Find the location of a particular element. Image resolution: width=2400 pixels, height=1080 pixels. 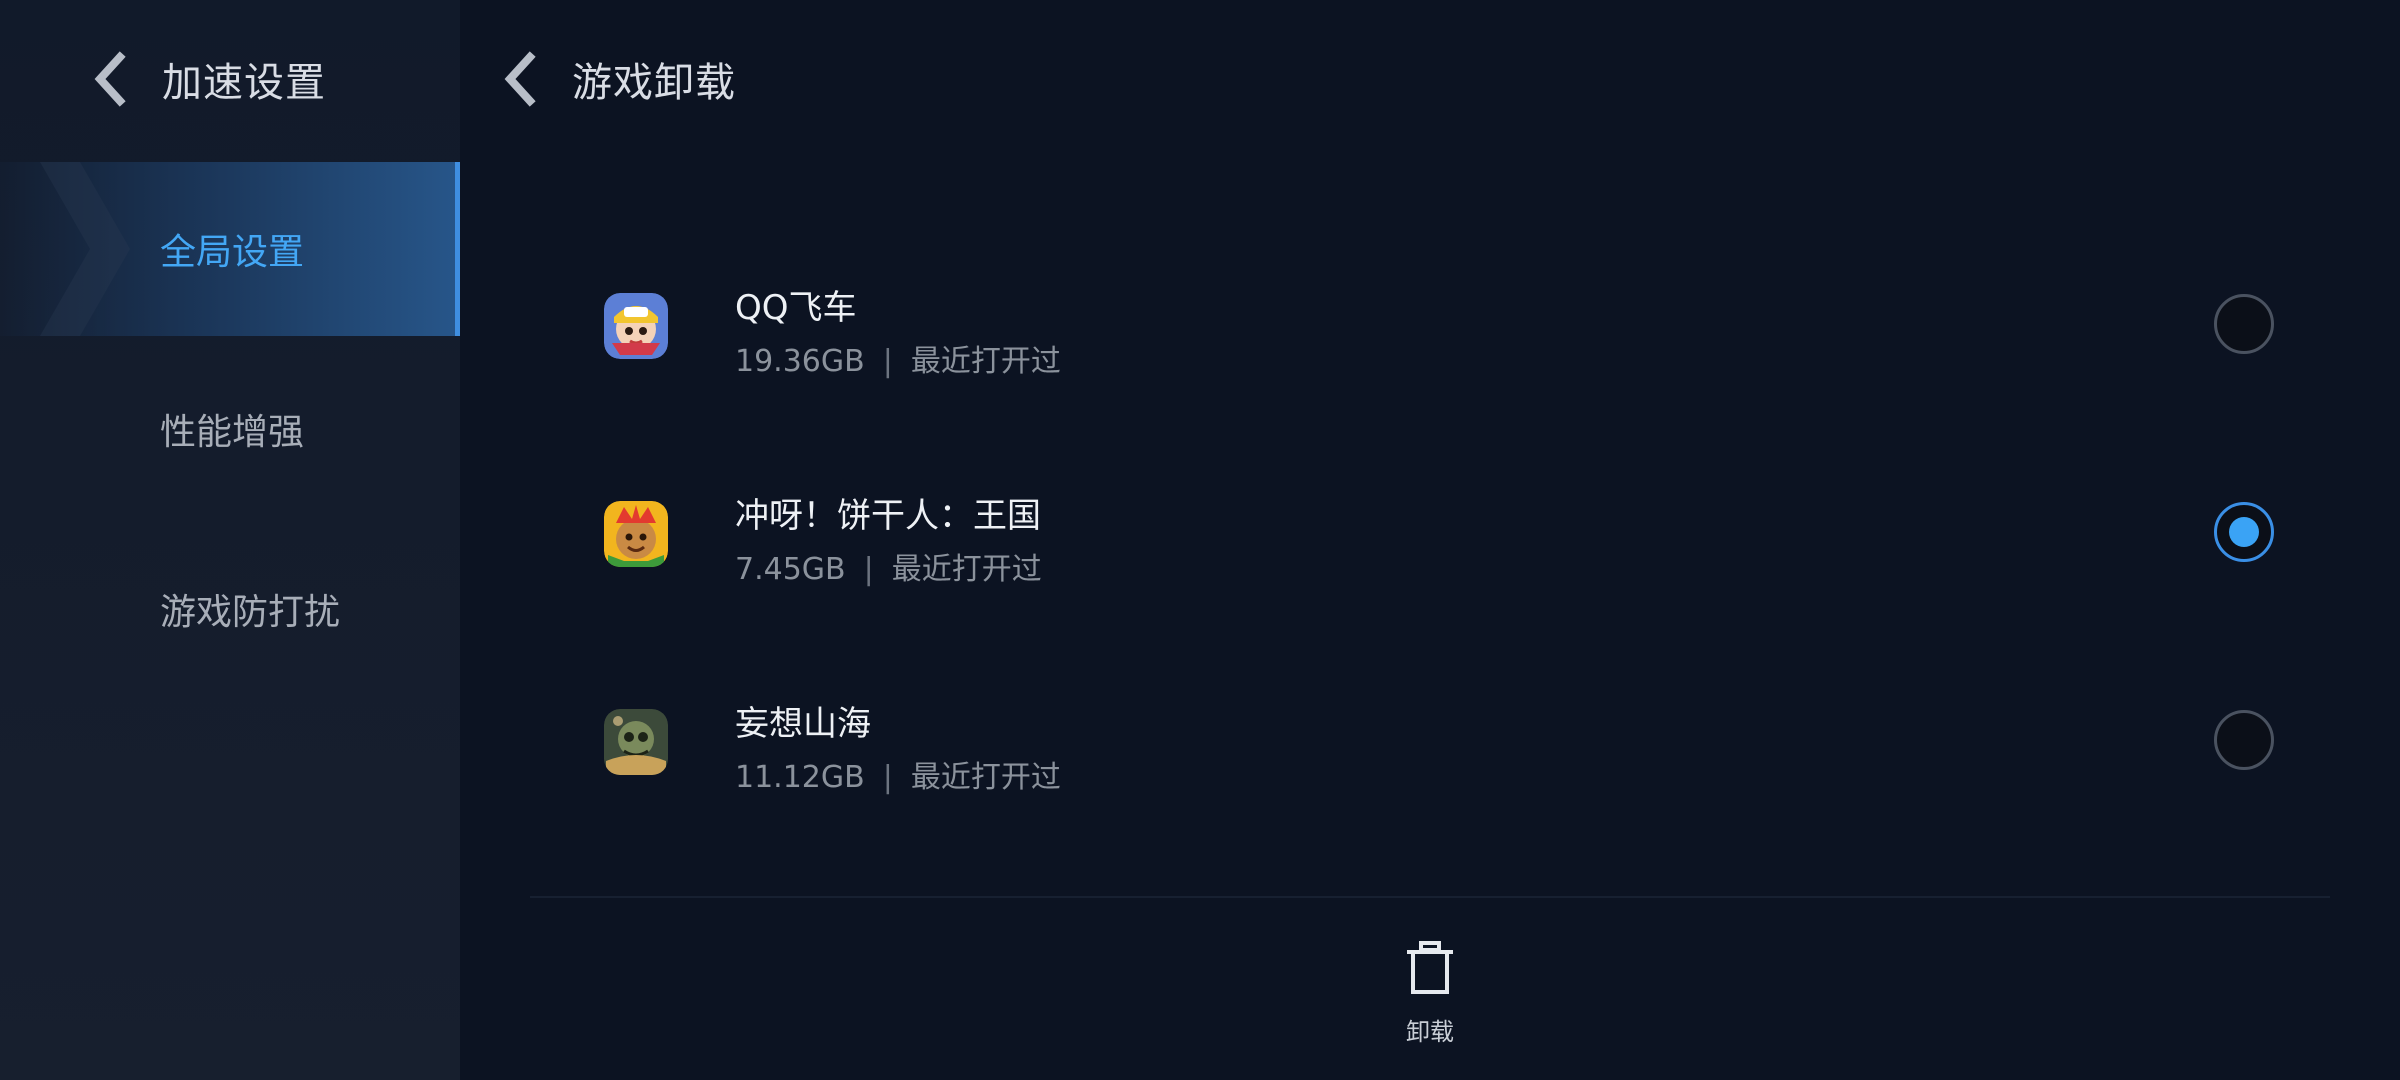

right-header-title: 游戏卸载 is located at coordinates (654, 83).